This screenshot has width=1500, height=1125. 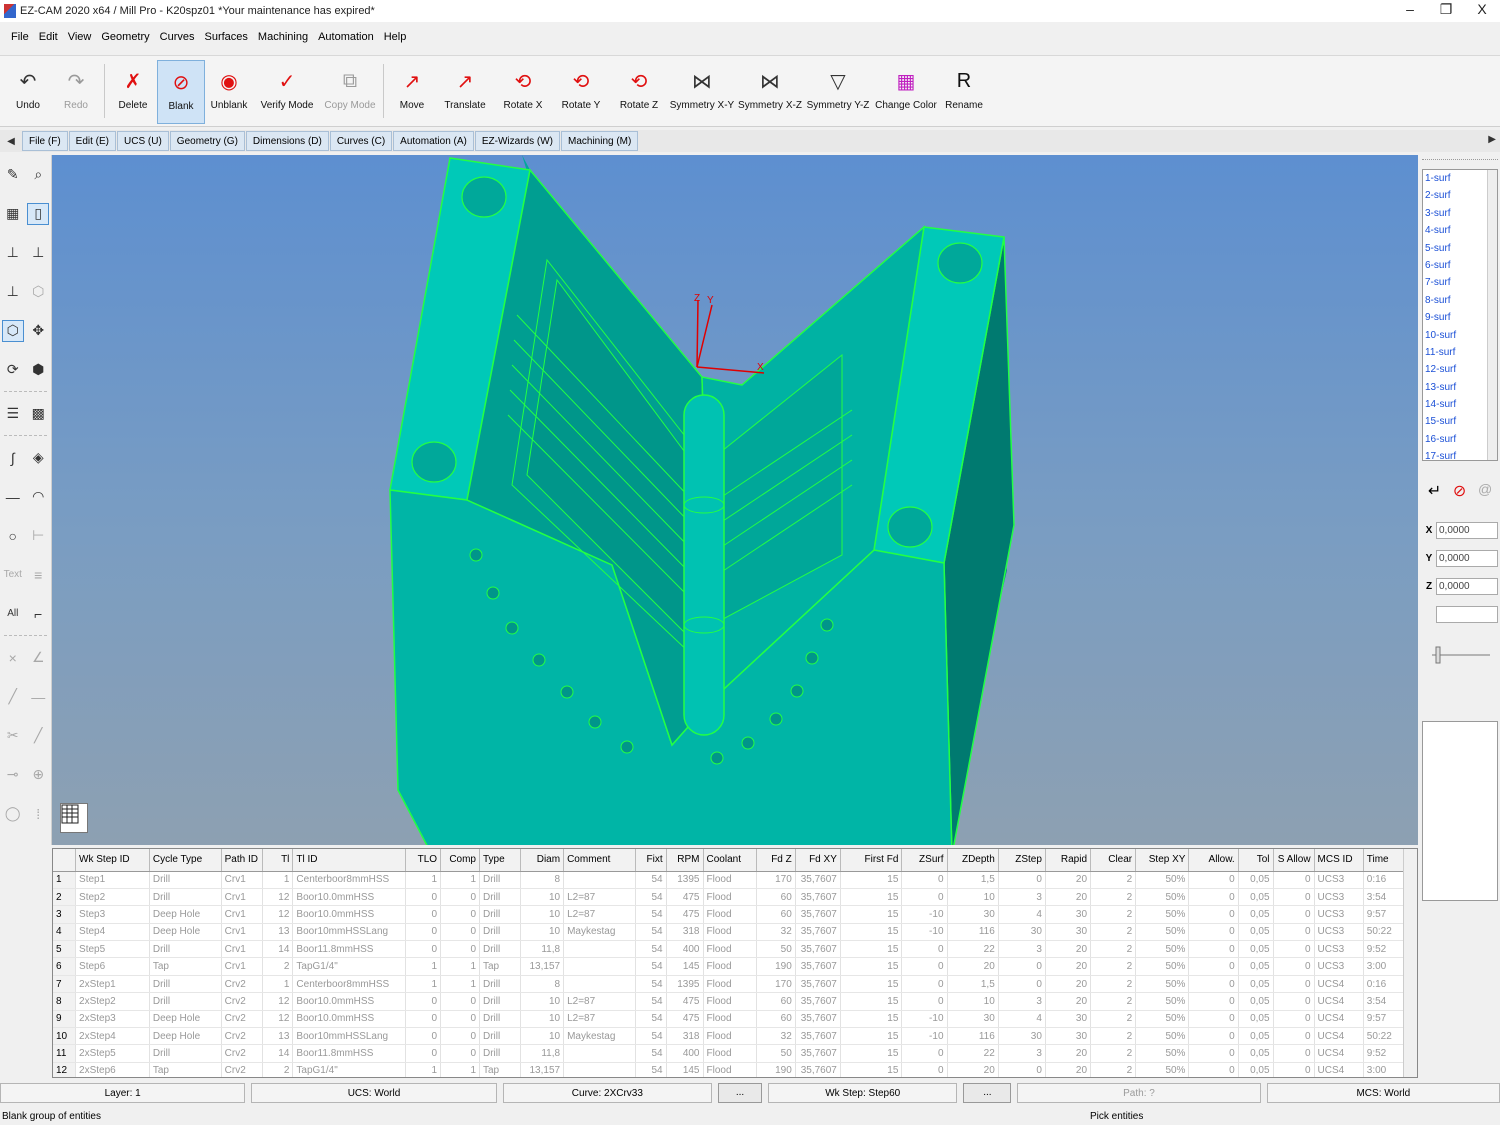 What do you see at coordinates (1139, 1093) in the screenshot?
I see `path-status: Path: ?` at bounding box center [1139, 1093].